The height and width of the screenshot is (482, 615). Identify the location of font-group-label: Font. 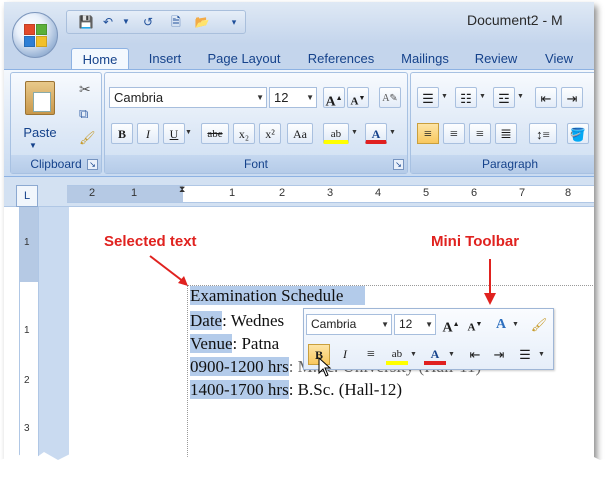
(256, 164).